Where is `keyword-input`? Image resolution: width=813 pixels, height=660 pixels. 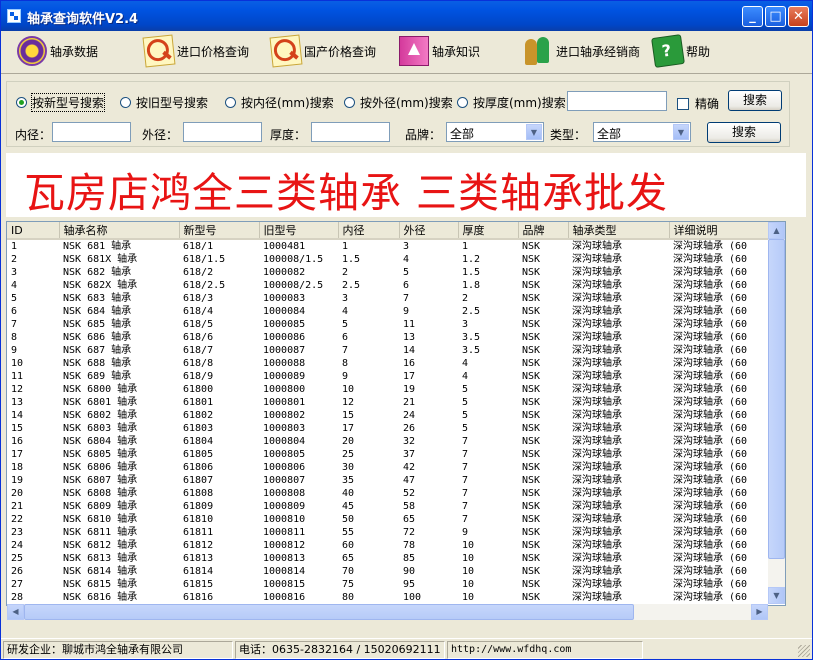 keyword-input is located at coordinates (617, 101).